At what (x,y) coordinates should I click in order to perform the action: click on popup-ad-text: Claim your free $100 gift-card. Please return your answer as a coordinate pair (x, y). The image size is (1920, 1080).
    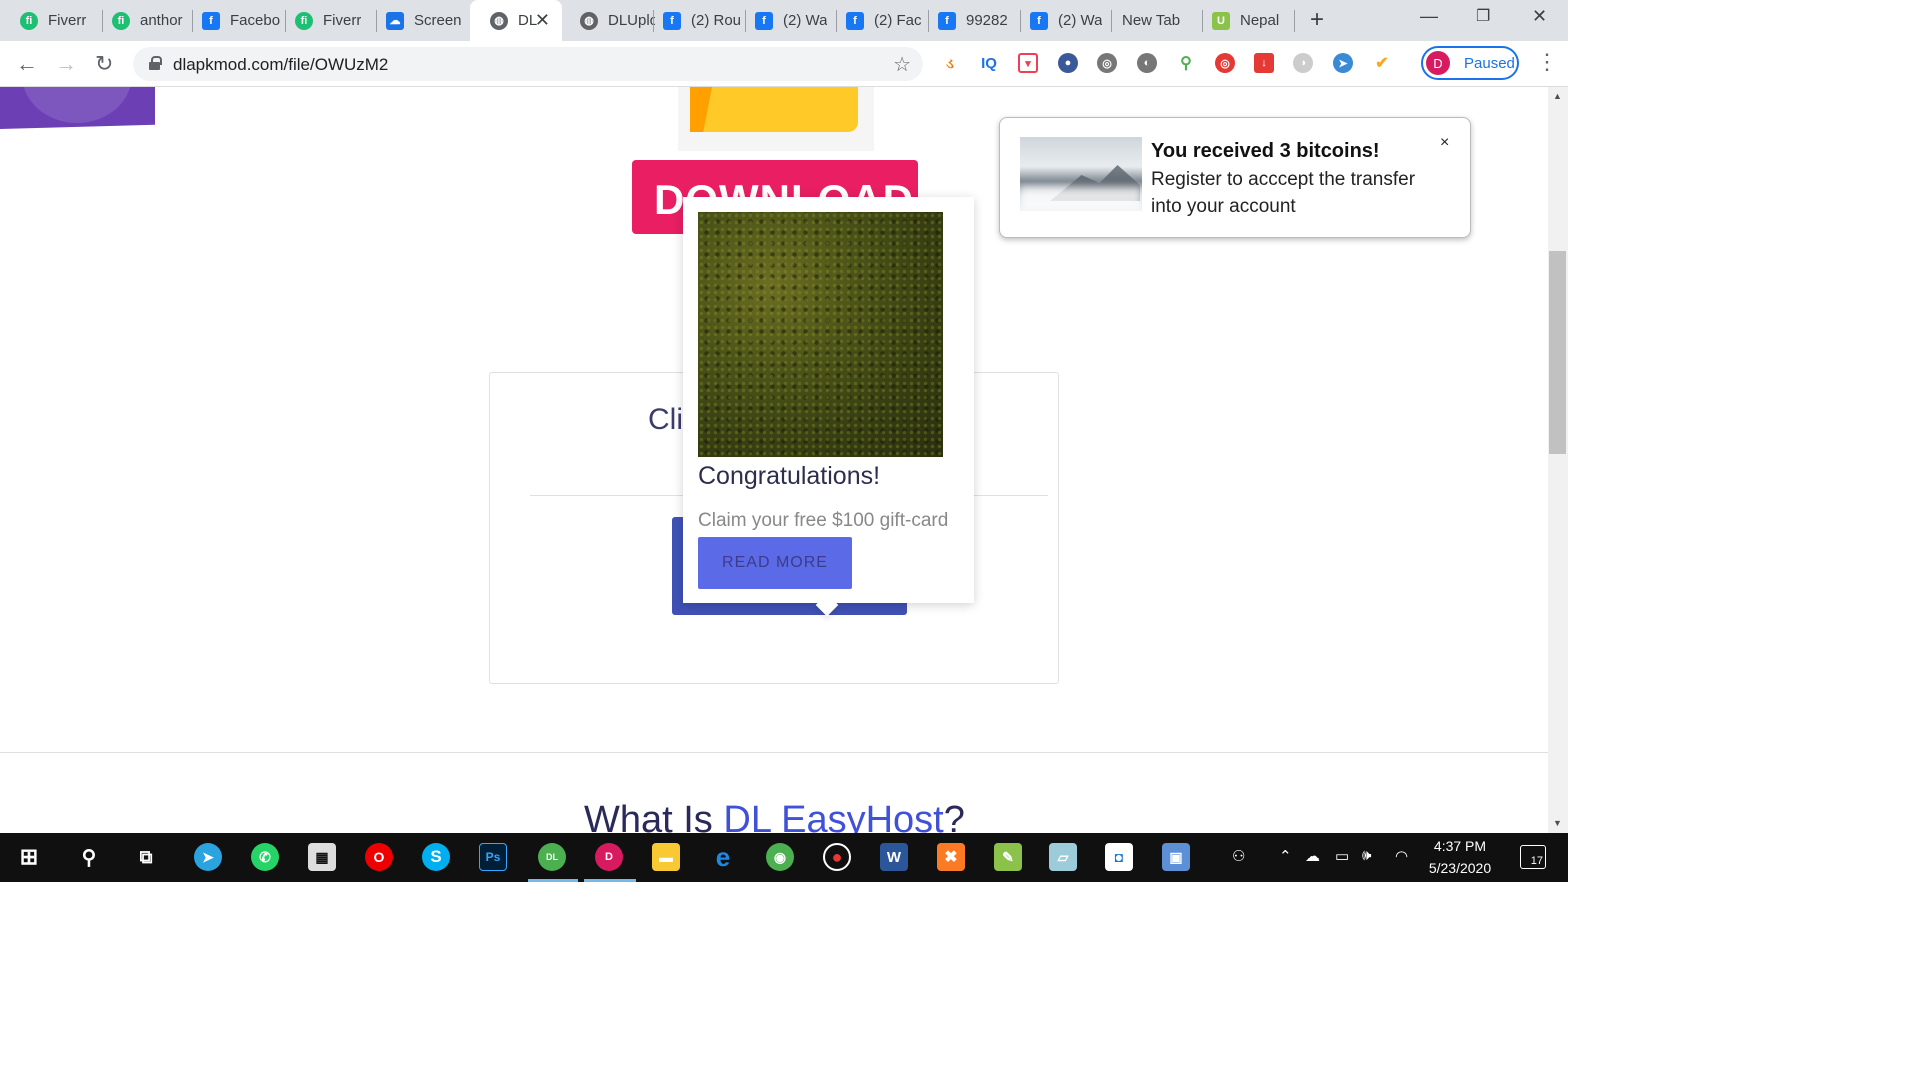
    Looking at the image, I should click on (823, 520).